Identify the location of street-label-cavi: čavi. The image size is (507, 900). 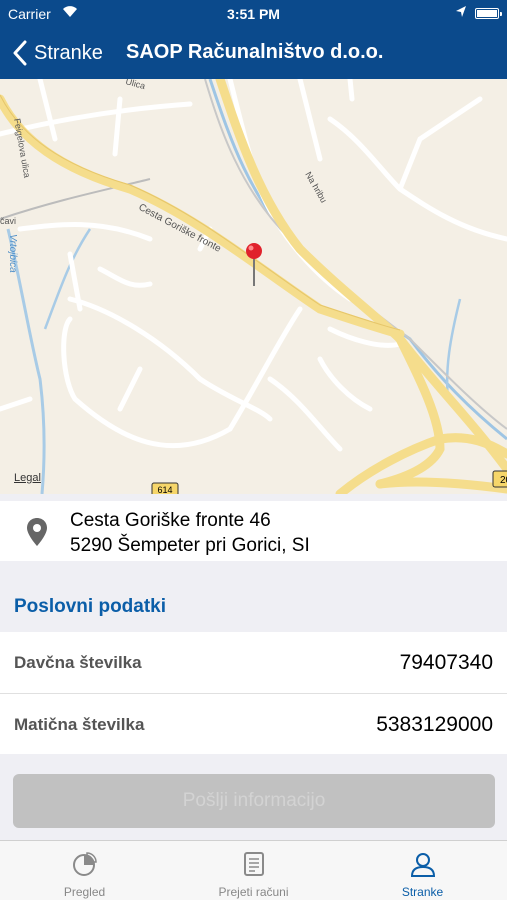
(8, 221).